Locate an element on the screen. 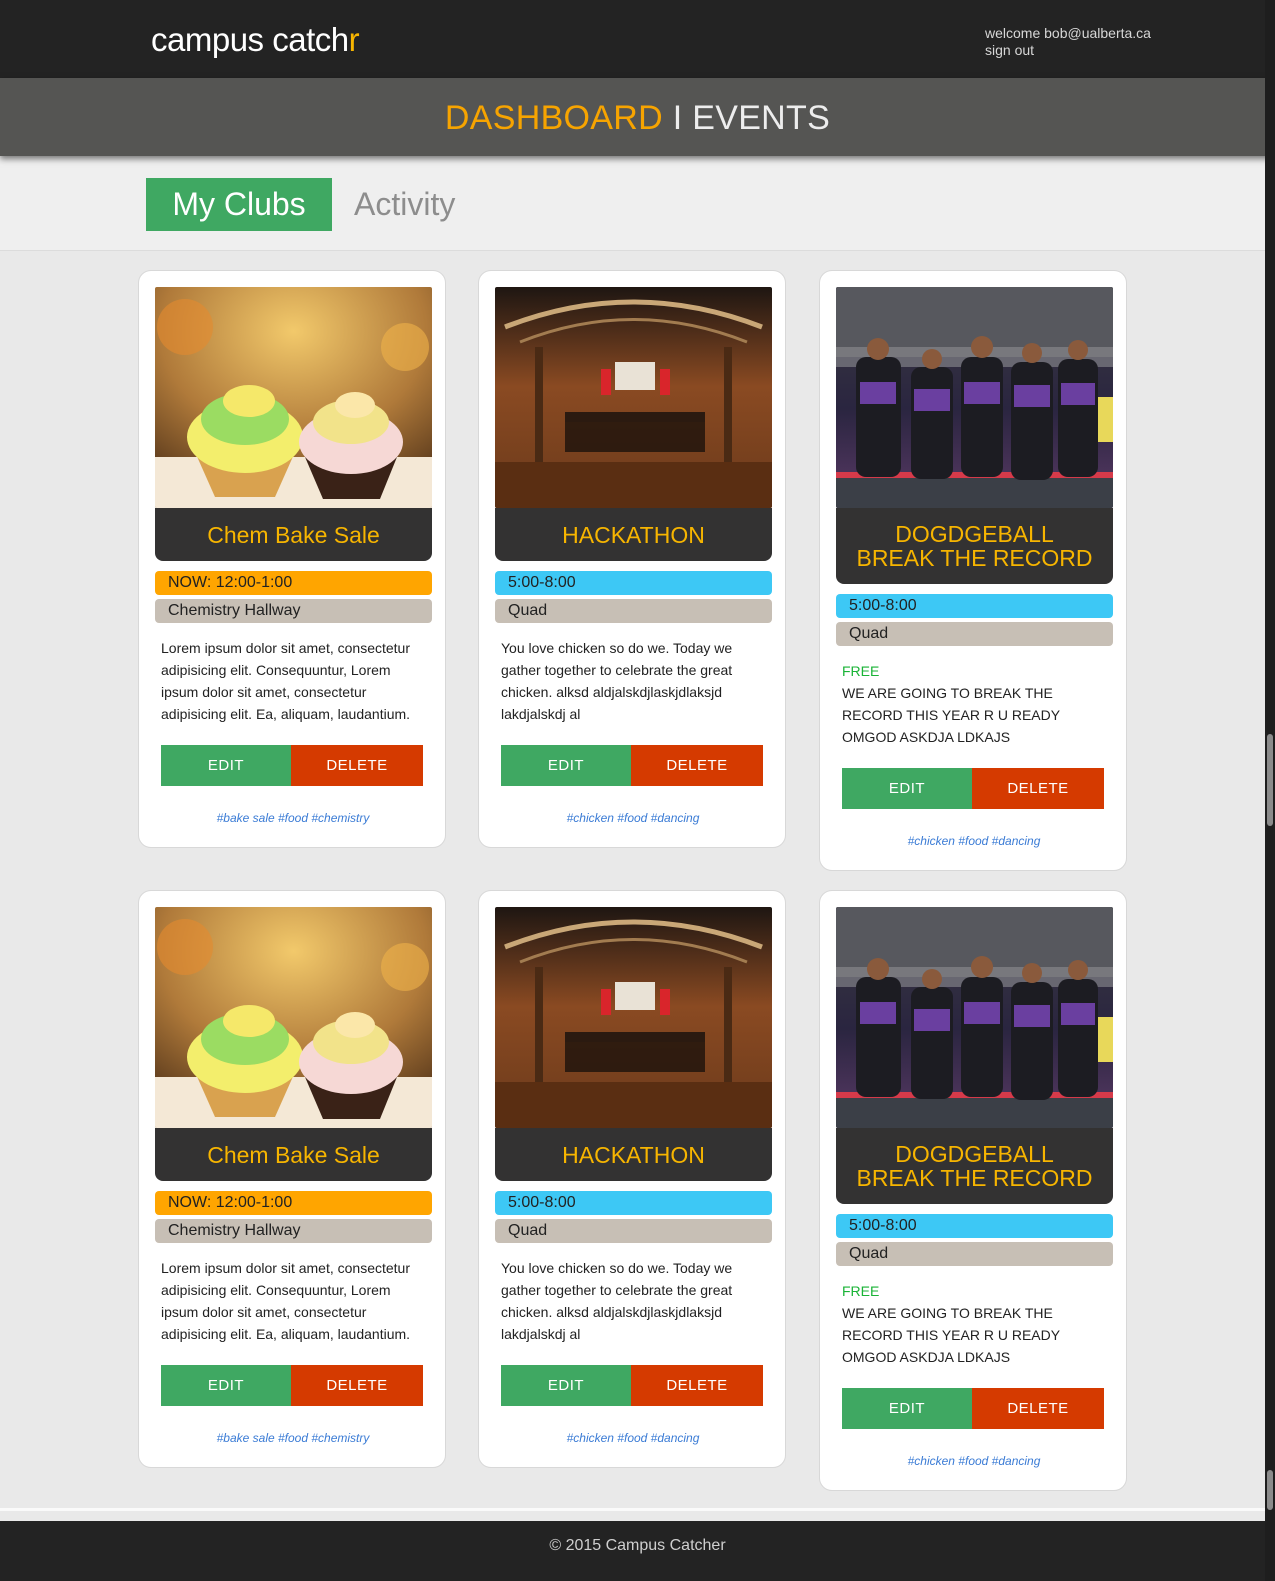  section-title: DASHBOARD I EVENTS is located at coordinates (637, 118).